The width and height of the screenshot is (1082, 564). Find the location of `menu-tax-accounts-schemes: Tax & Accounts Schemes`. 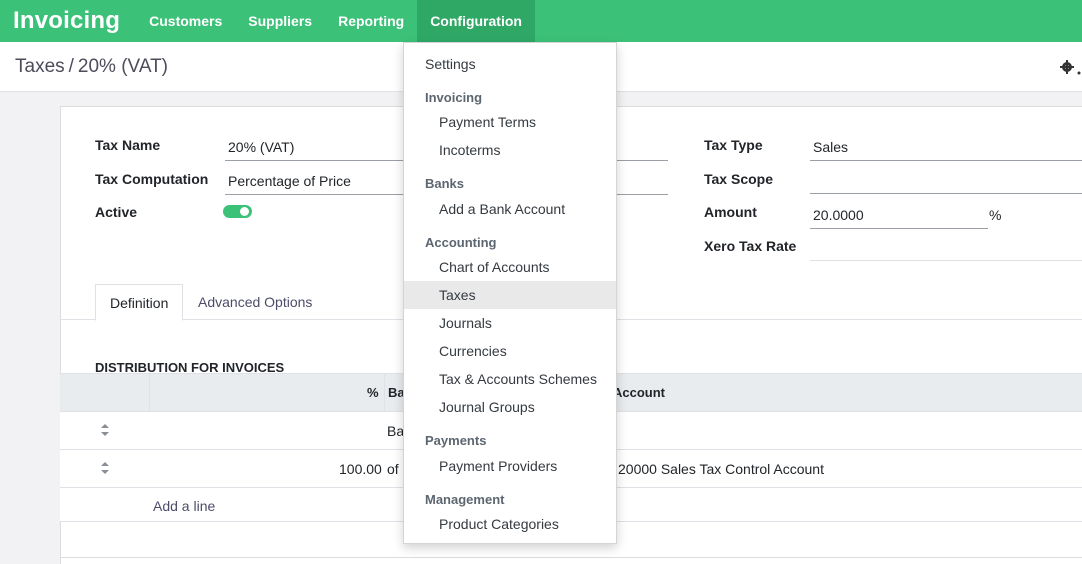

menu-tax-accounts-schemes: Tax & Accounts Schemes is located at coordinates (510, 379).